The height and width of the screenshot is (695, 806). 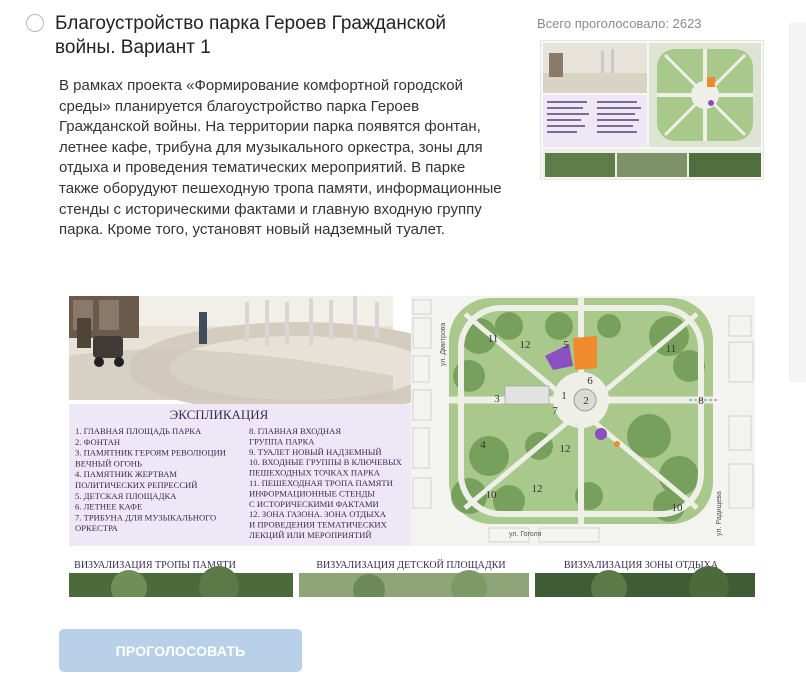 What do you see at coordinates (282, 441) in the screenshot?
I see `legend-line: ГРУППА ПАРКА` at bounding box center [282, 441].